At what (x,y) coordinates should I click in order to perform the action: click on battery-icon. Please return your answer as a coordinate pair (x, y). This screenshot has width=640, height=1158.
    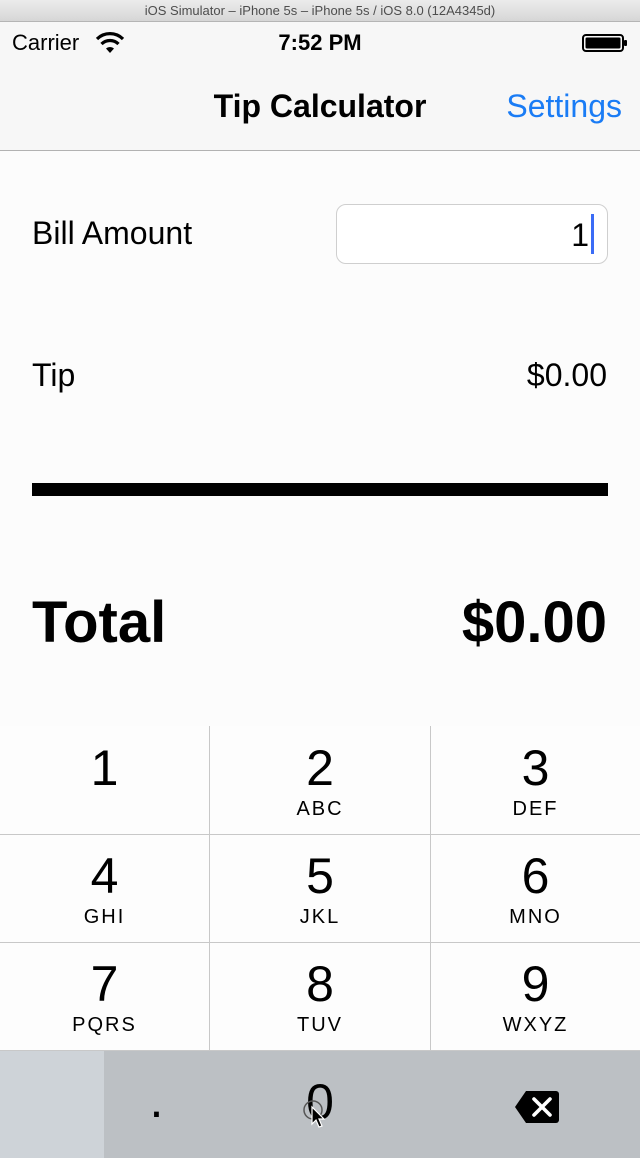
    Looking at the image, I should click on (604, 43).